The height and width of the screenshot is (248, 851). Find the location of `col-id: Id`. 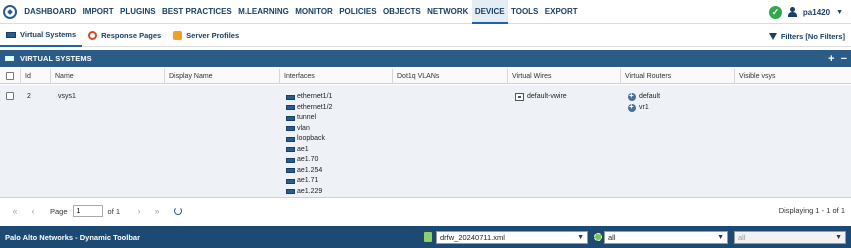

col-id: Id is located at coordinates (35, 76).